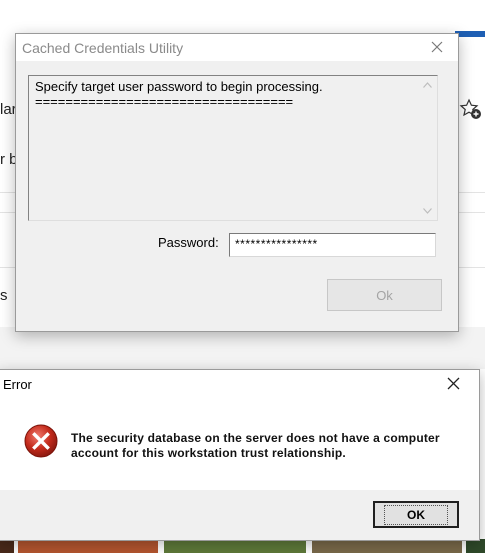 The width and height of the screenshot is (485, 553). What do you see at coordinates (17, 384) in the screenshot?
I see `dialog-title: Error` at bounding box center [17, 384].